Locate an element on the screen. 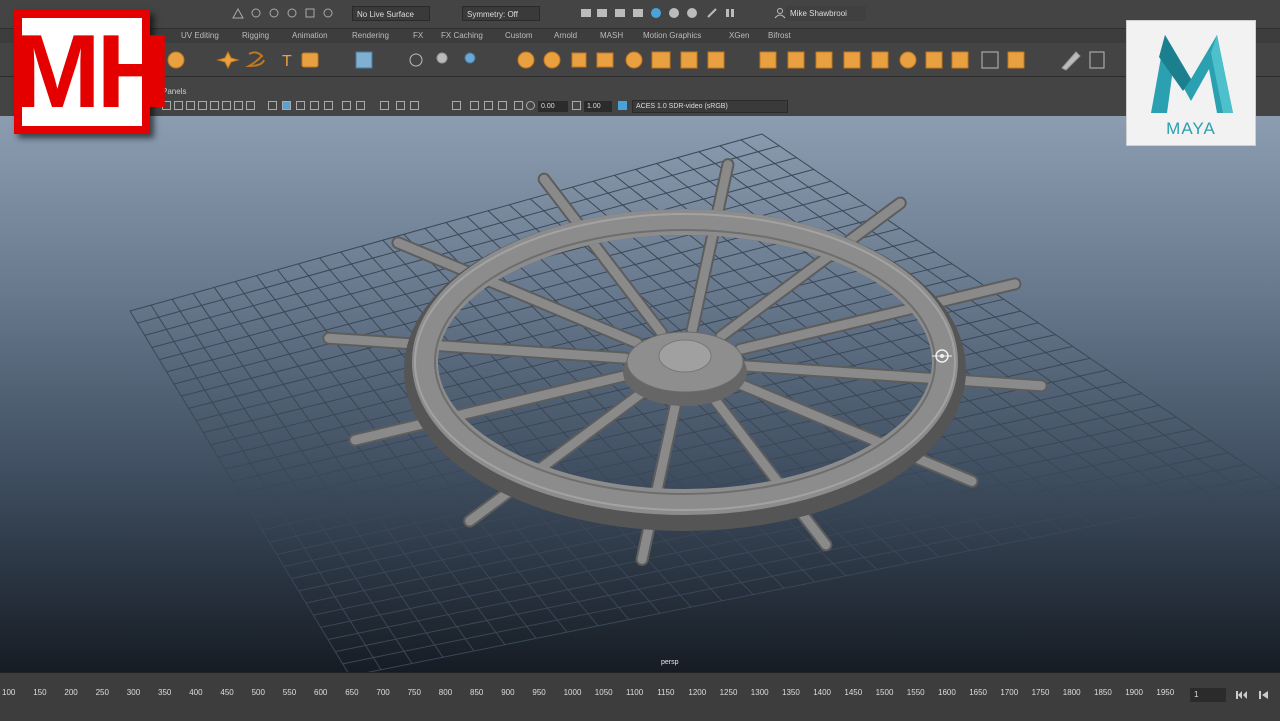 Image resolution: width=1280 pixels, height=721 pixels. motion-blur-icon is located at coordinates (384, 105).